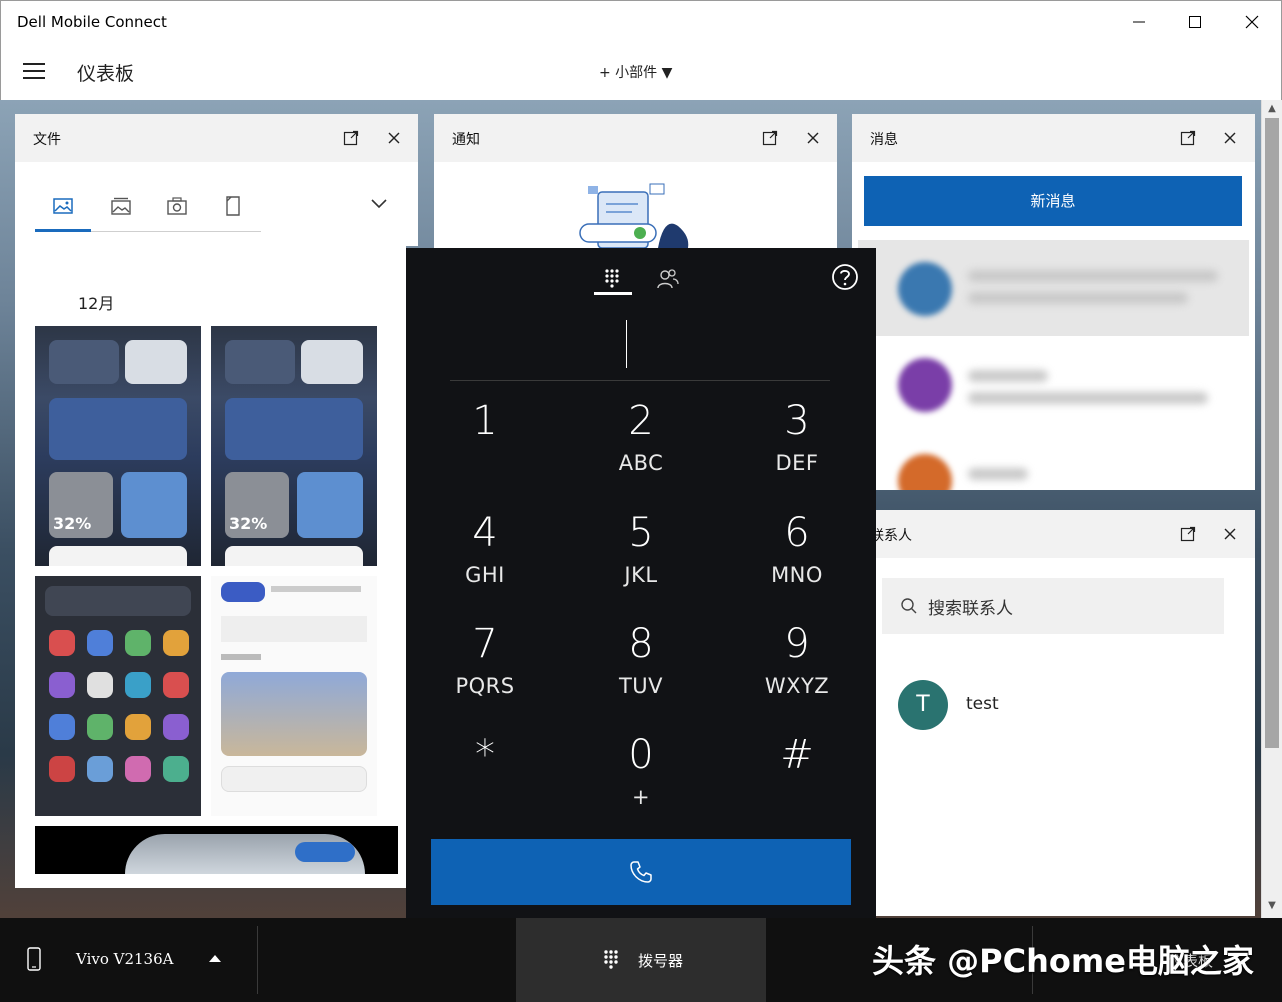 The width and height of the screenshot is (1282, 1002). I want to click on key-letters: WXYZ, so click(797, 686).